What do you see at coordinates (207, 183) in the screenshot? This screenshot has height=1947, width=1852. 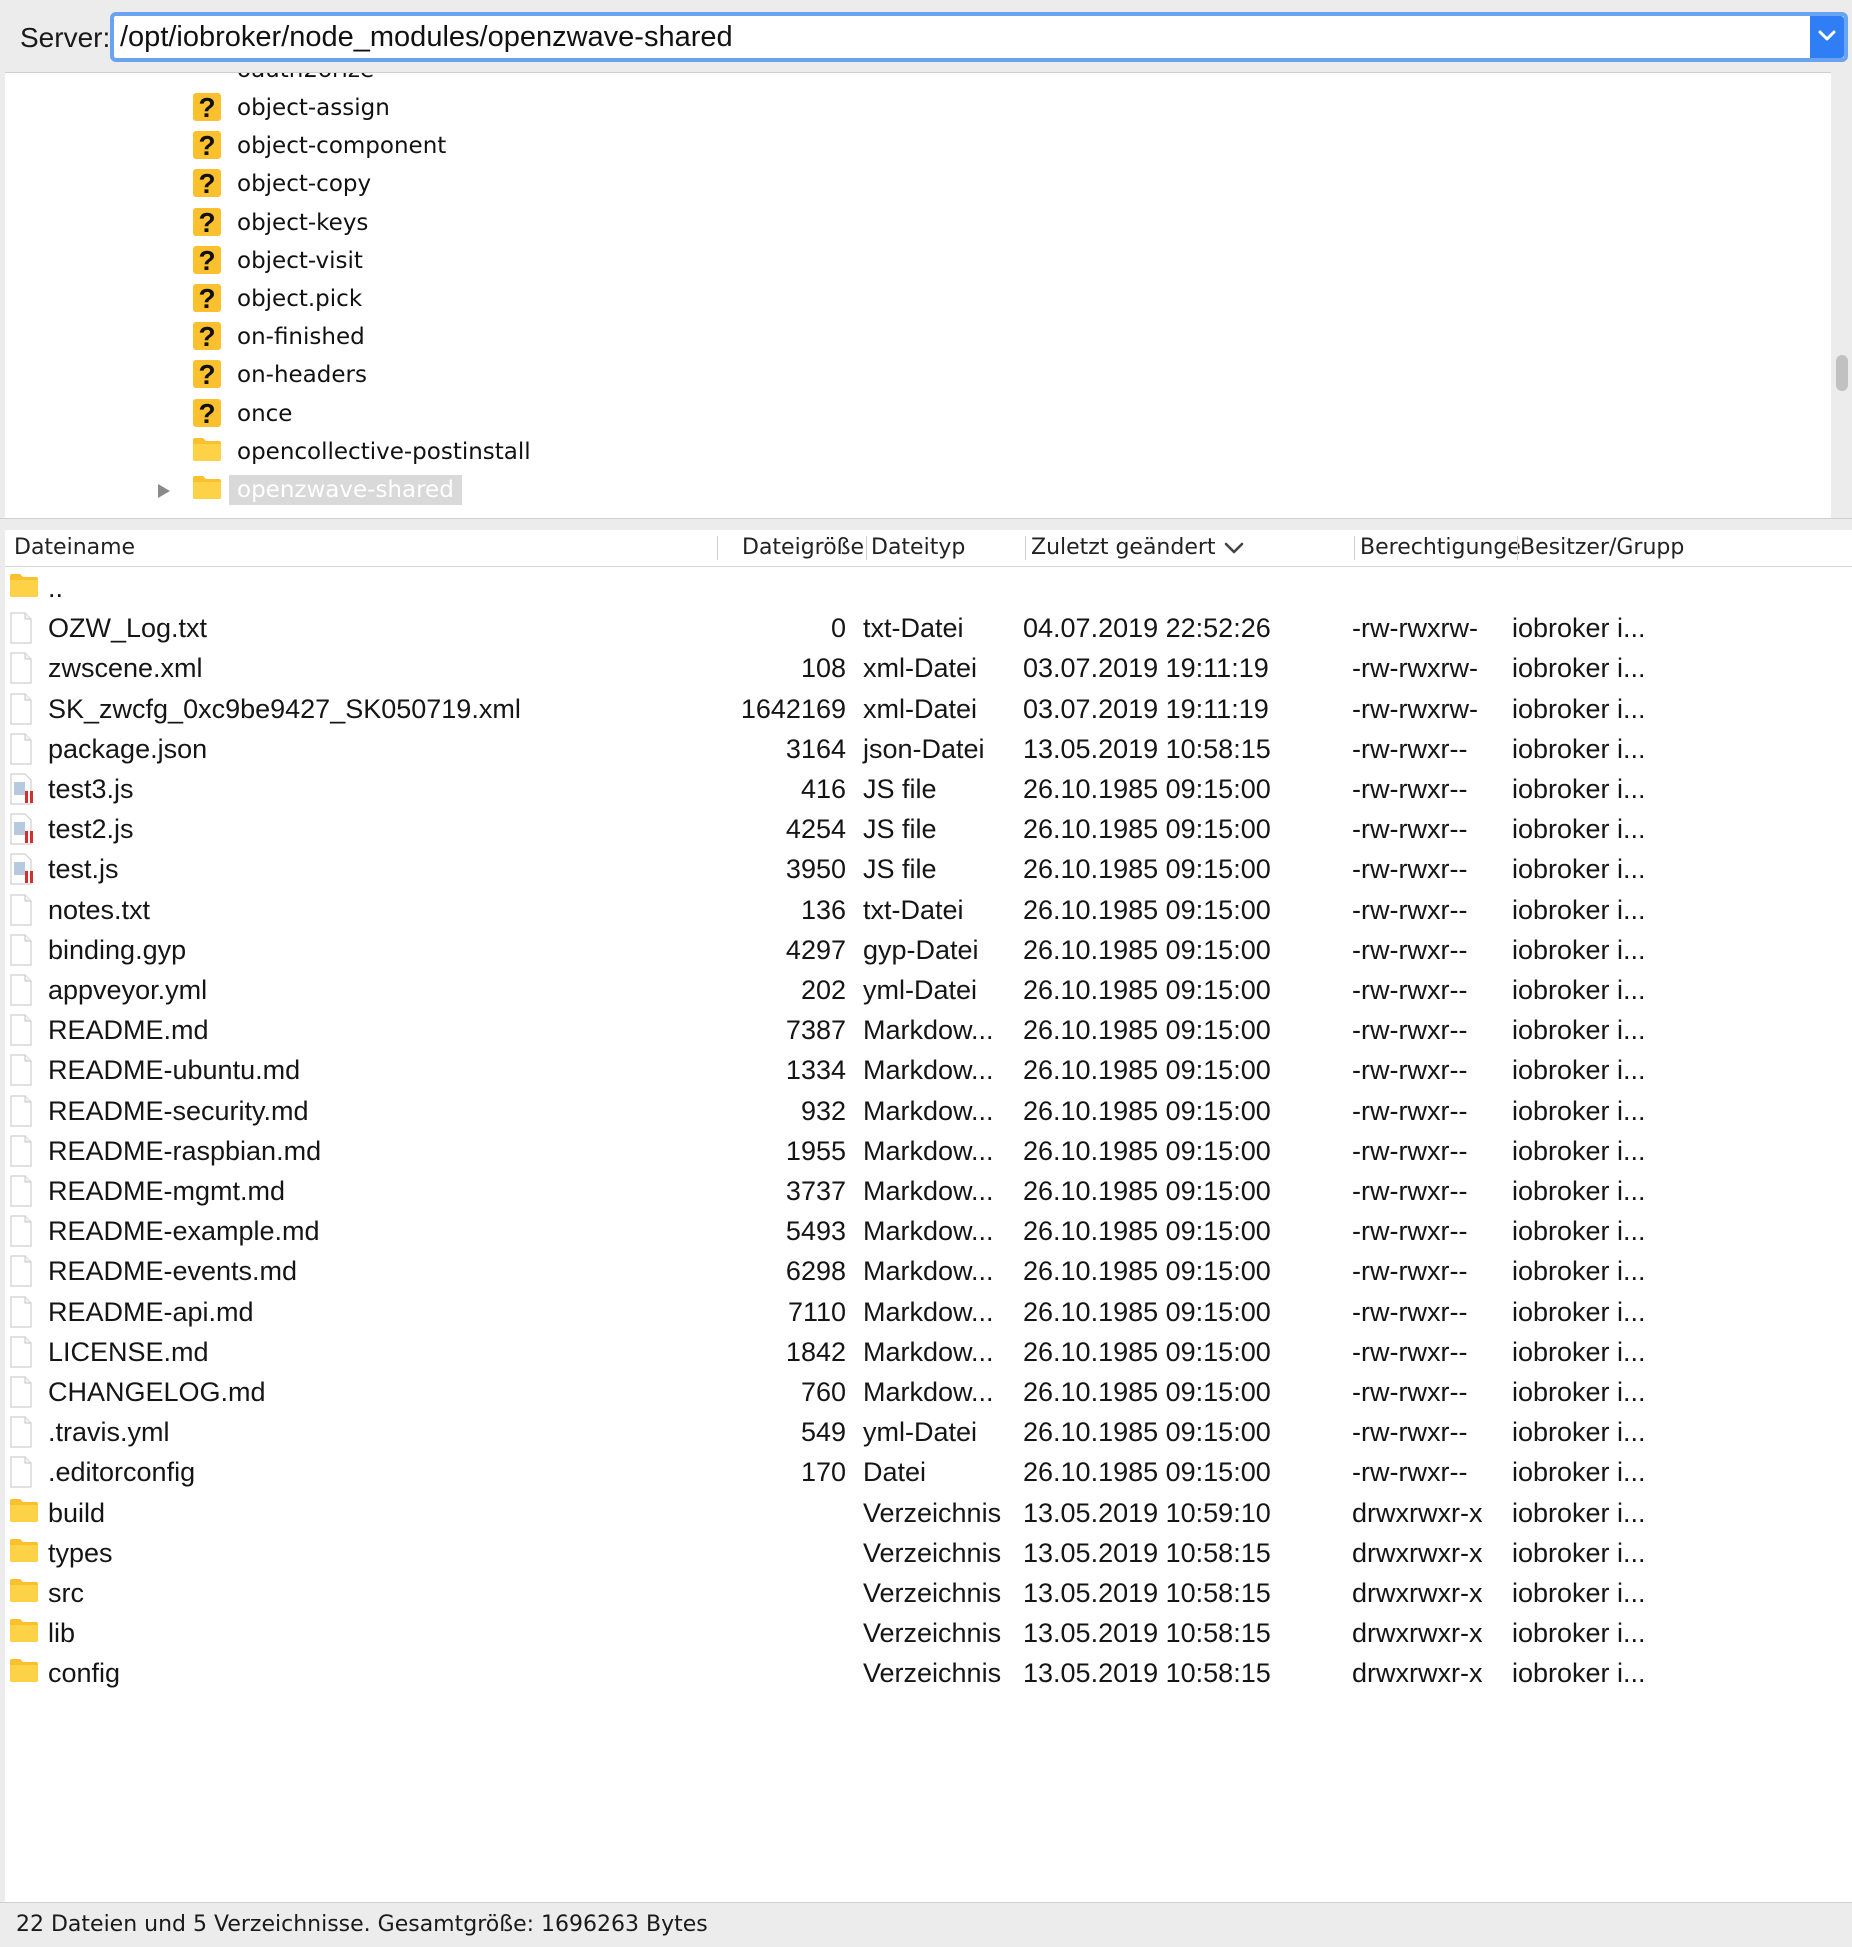 I see `question-icon: ?` at bounding box center [207, 183].